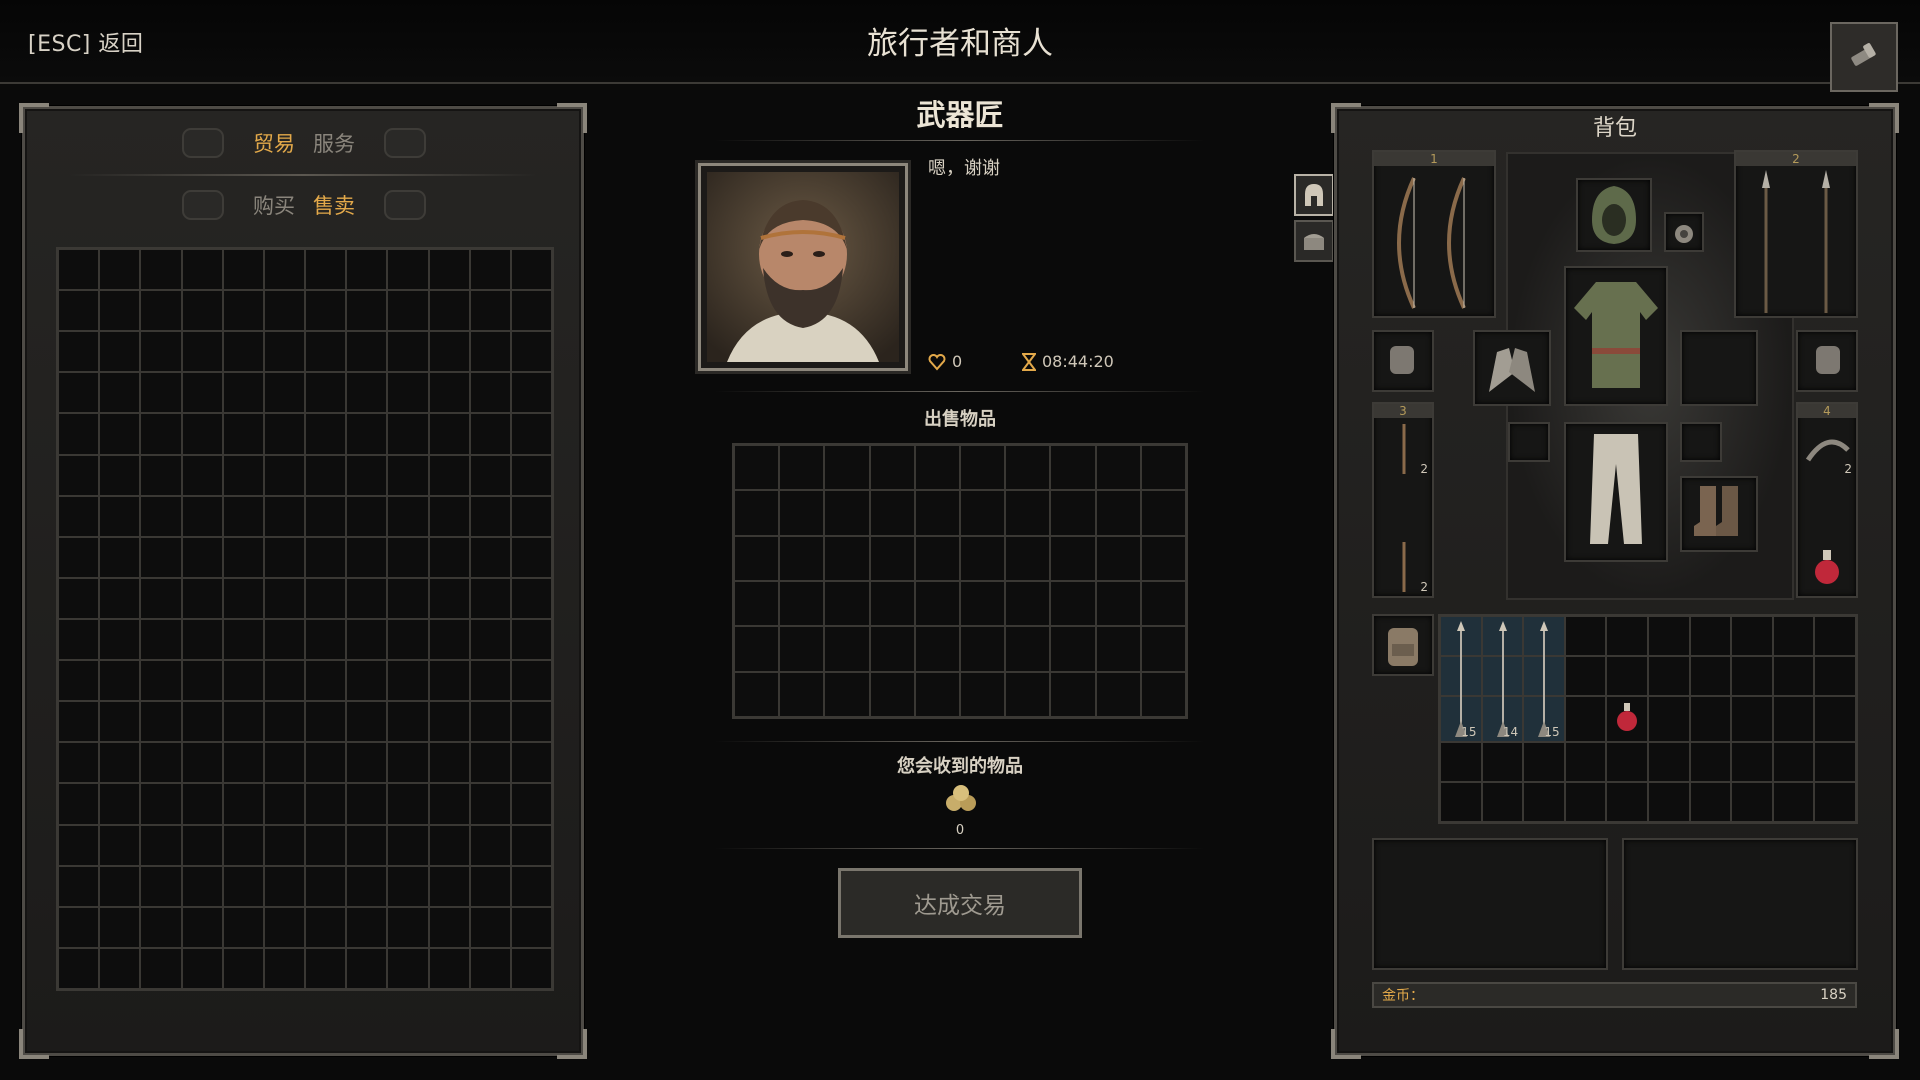 The height and width of the screenshot is (1080, 1920). What do you see at coordinates (203, 143) in the screenshot?
I see `tab-prev-knob` at bounding box center [203, 143].